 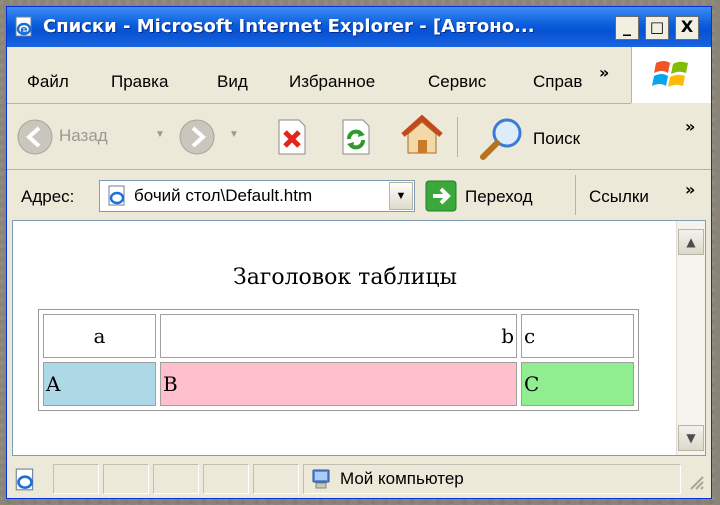 What do you see at coordinates (457, 82) in the screenshot?
I see `menu-tools: Сервис` at bounding box center [457, 82].